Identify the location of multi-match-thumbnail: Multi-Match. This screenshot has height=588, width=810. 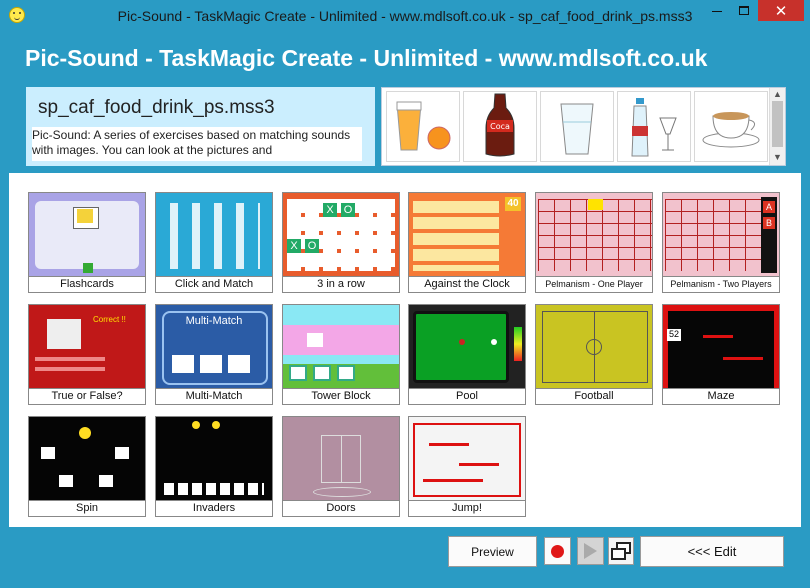
(214, 346).